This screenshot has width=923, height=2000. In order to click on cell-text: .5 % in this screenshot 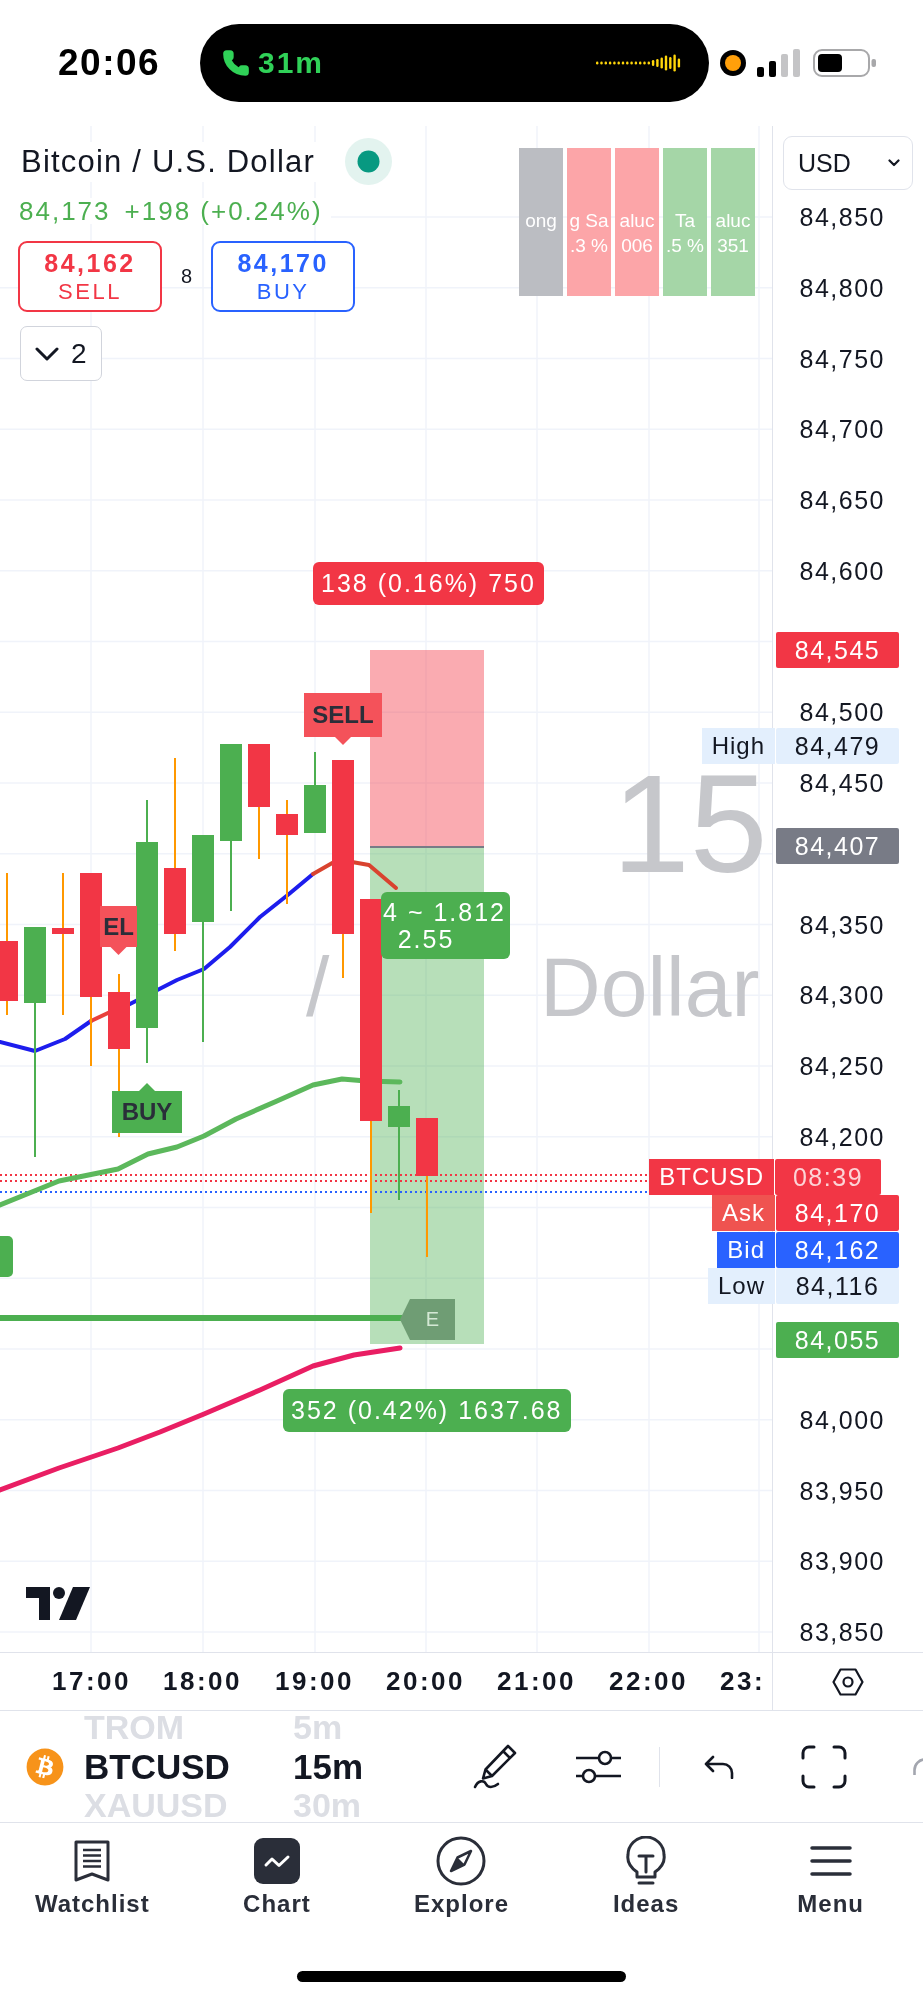, I will do `click(685, 246)`.